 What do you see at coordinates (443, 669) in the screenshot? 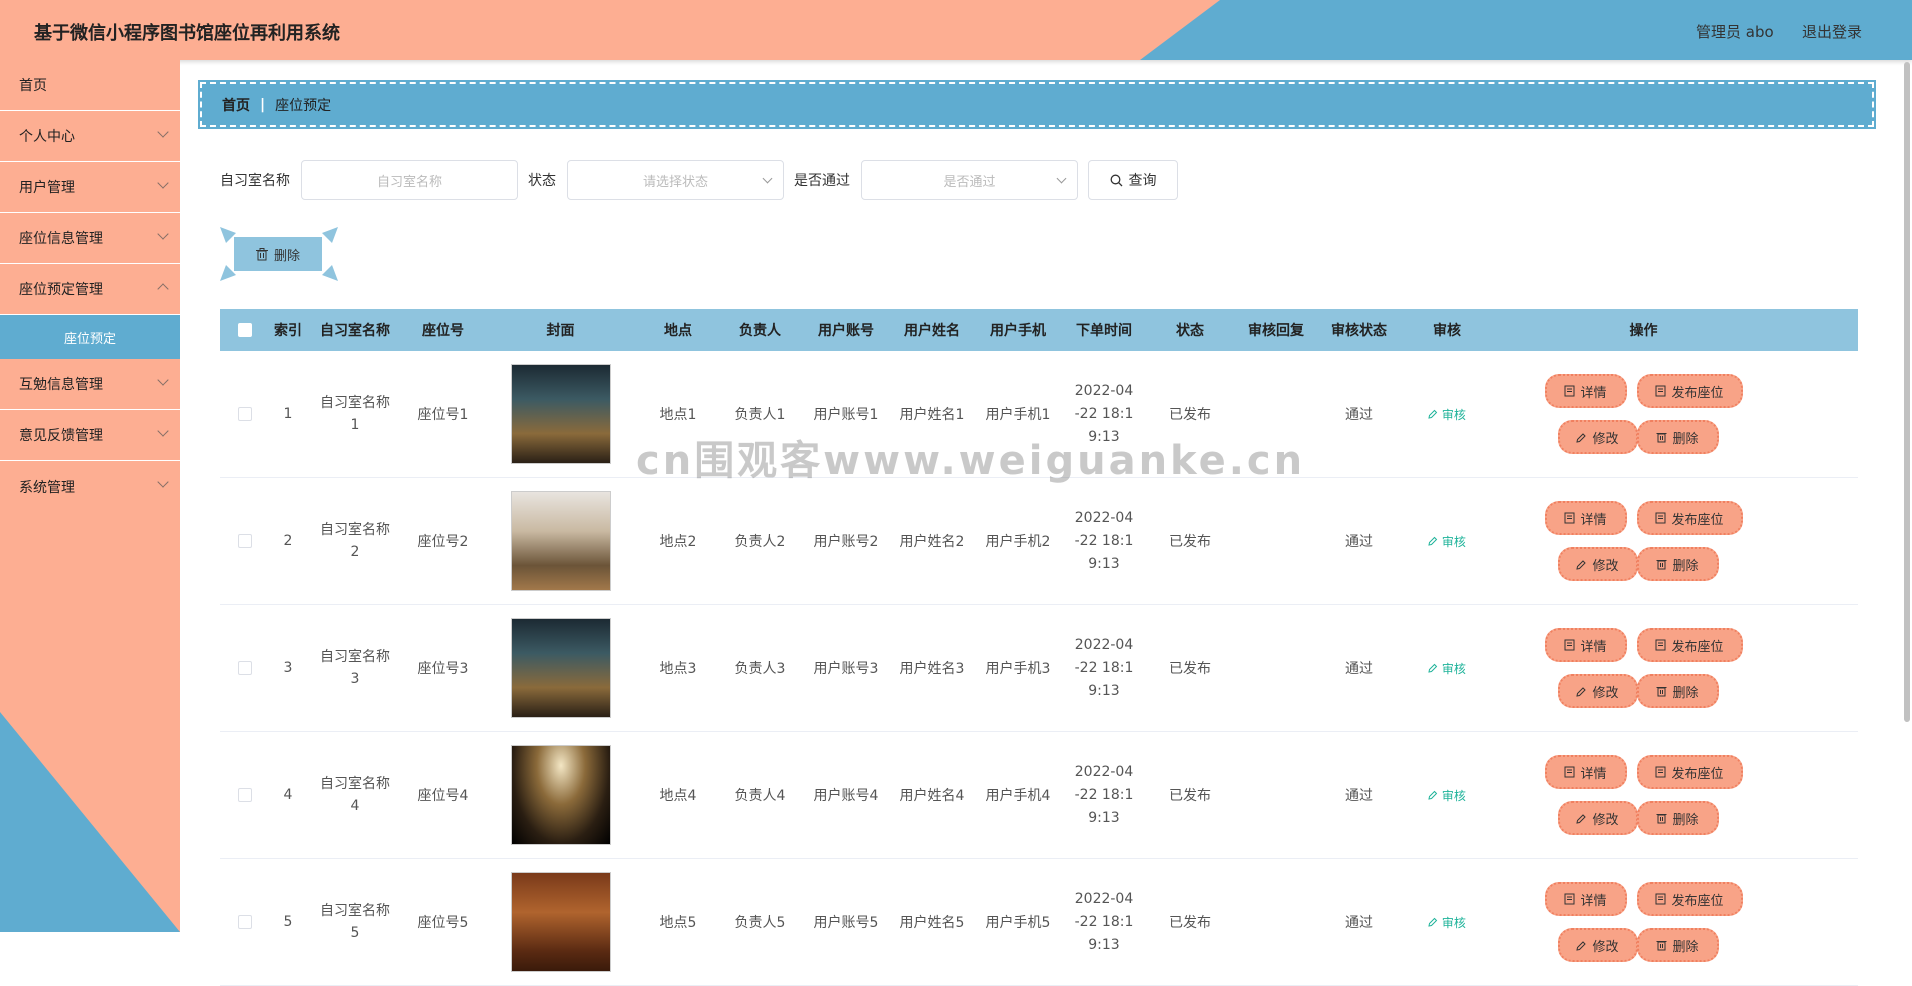
I see `cell-seat: 座位号3` at bounding box center [443, 669].